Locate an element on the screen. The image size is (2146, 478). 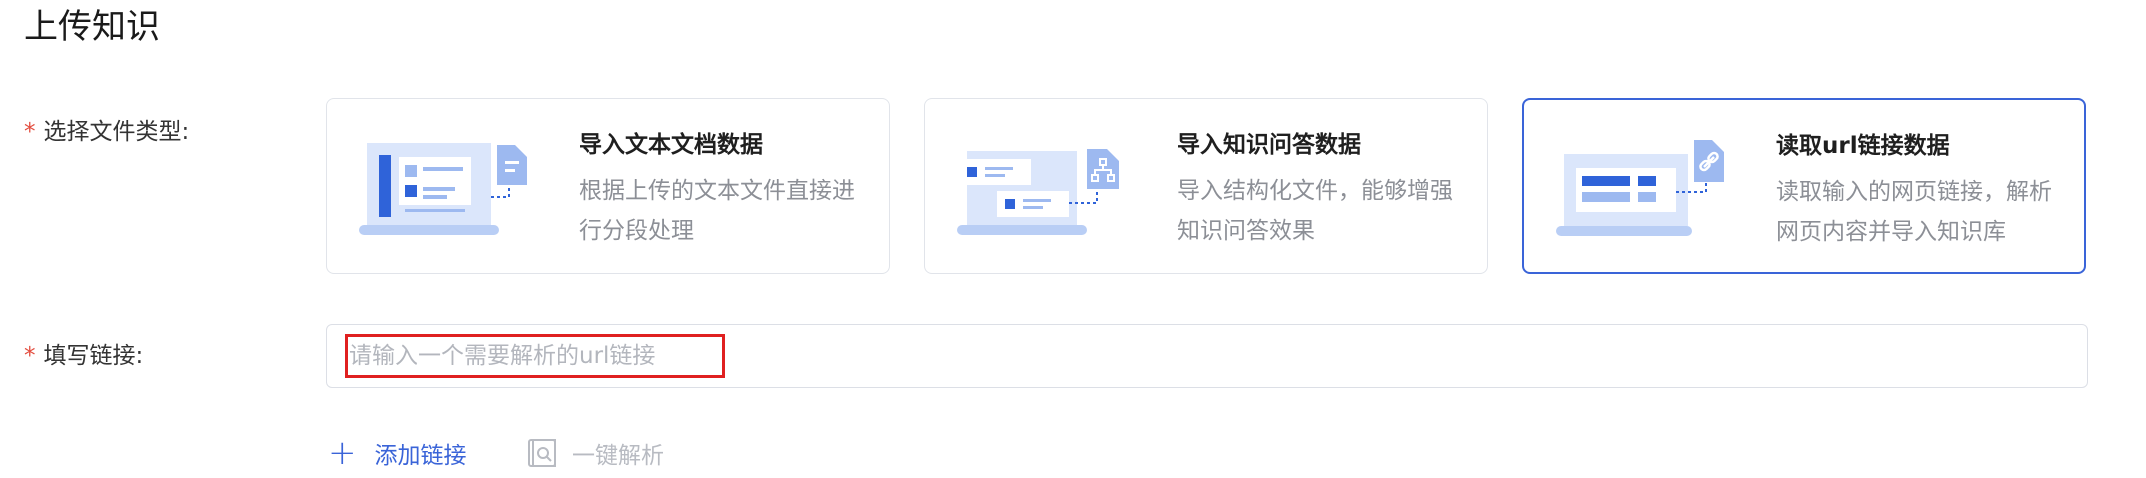
link-label: * 填写链接: is located at coordinates (84, 356).